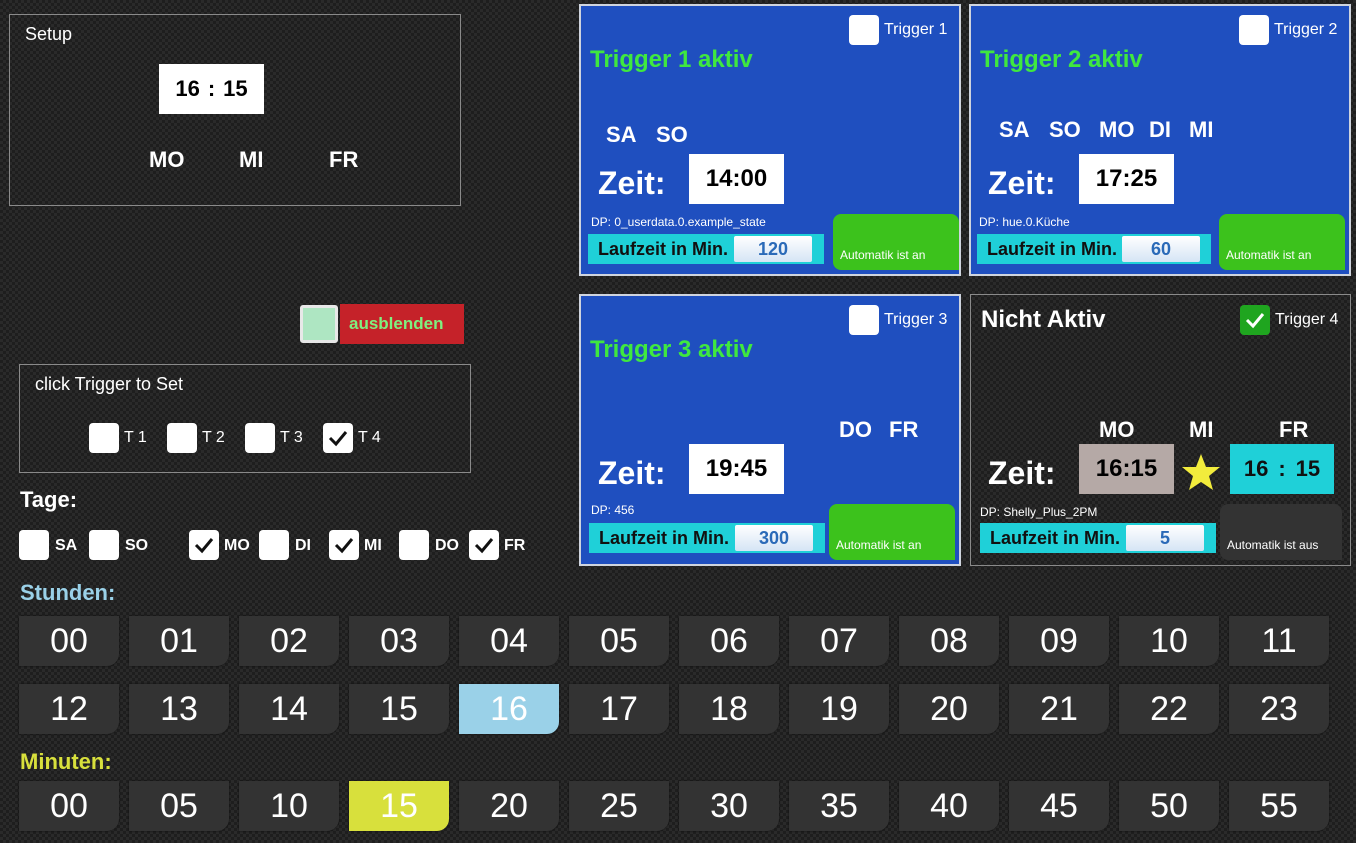 Image resolution: width=1356 pixels, height=843 pixels. Describe the element at coordinates (1279, 641) in the screenshot. I see `hour-button: 11` at that location.